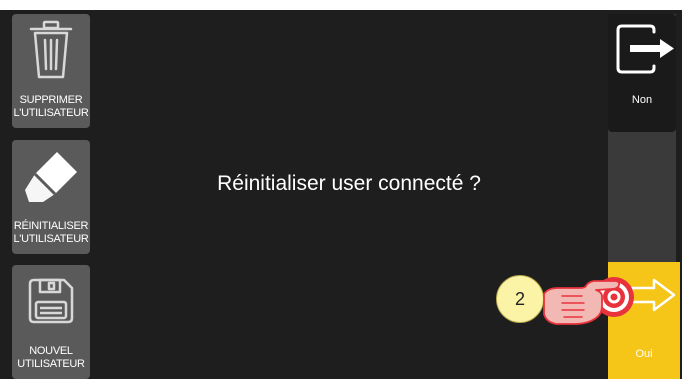 The image size is (682, 379). Describe the element at coordinates (588, 301) in the screenshot. I see `touch-hand-icon` at that location.